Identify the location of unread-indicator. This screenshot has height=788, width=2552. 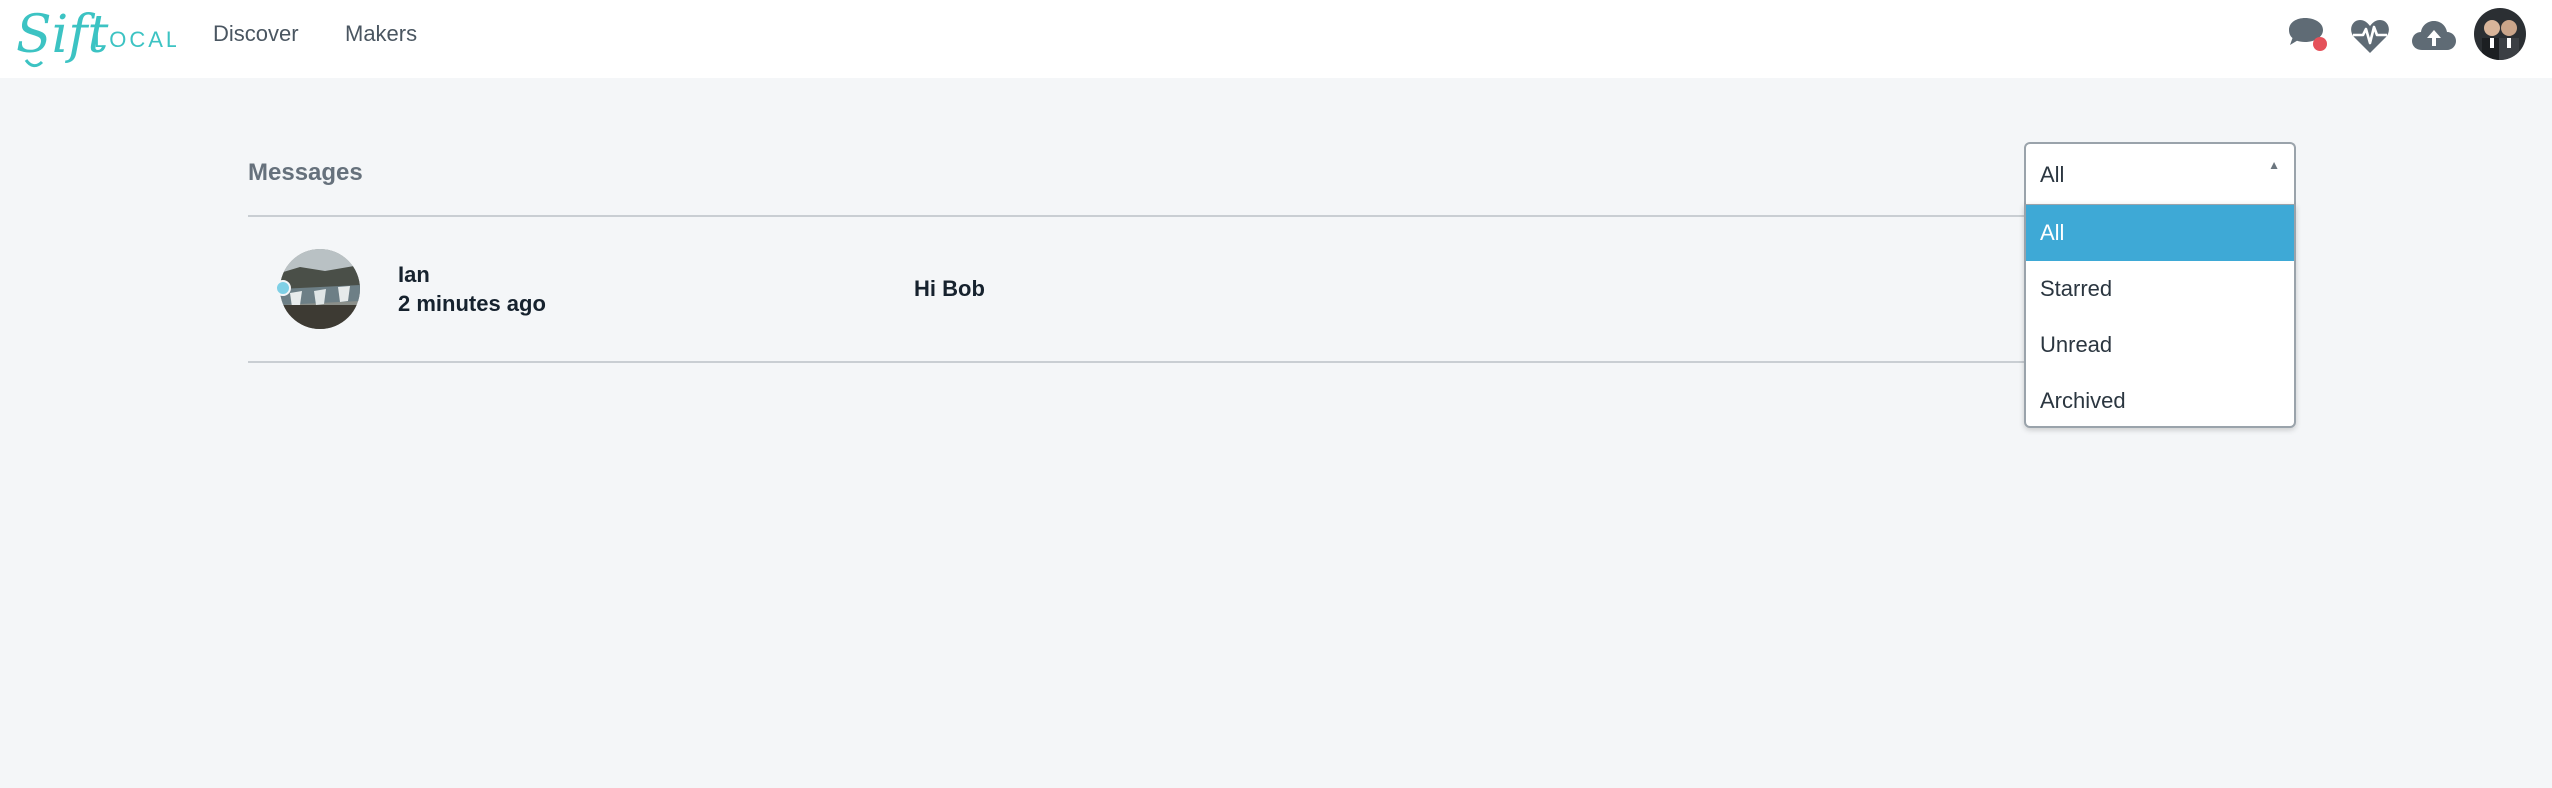
(283, 288).